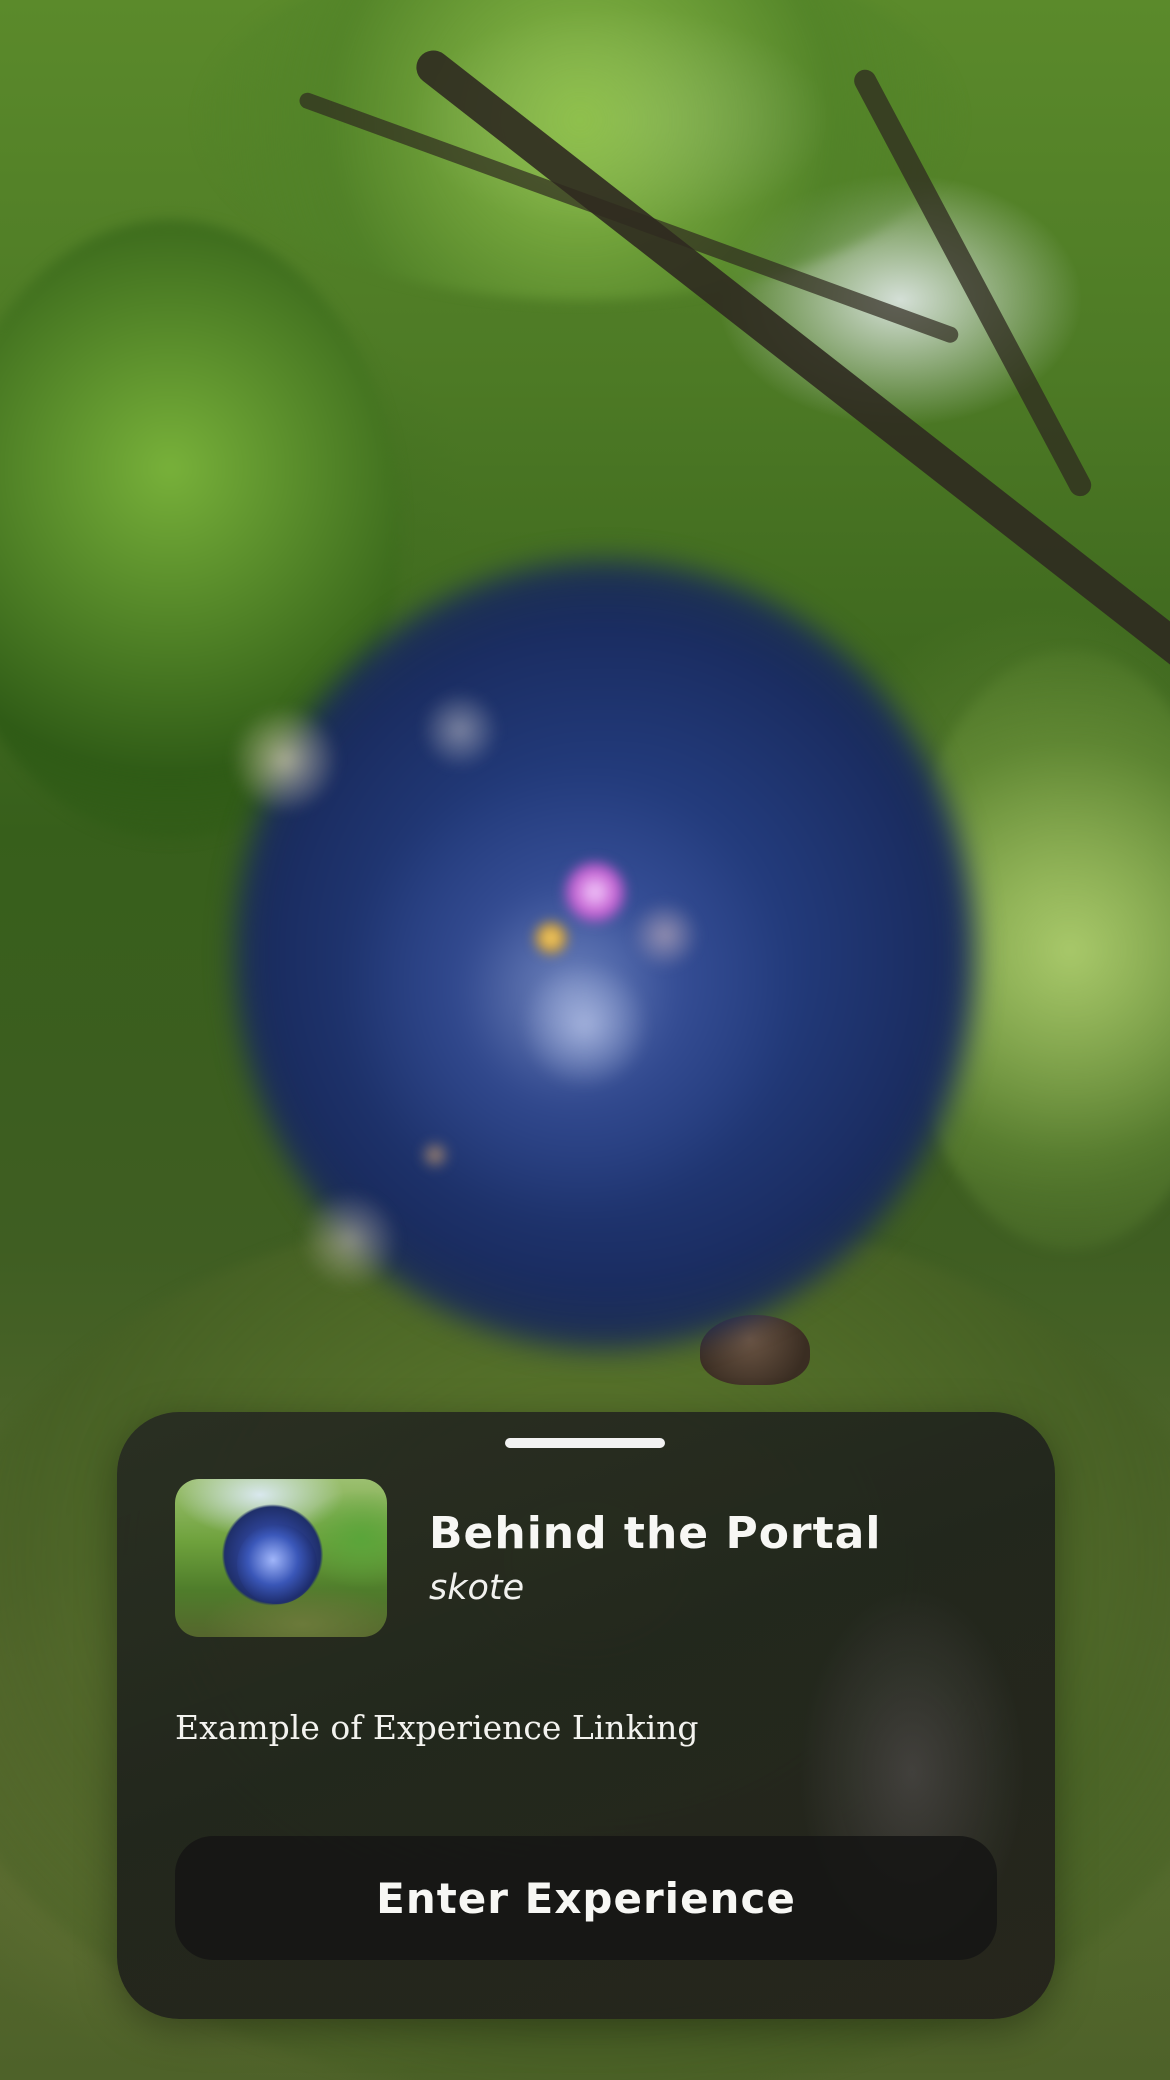 The height and width of the screenshot is (2080, 1170). Describe the element at coordinates (585, 1443) in the screenshot. I see `sheet-grab-handle` at that location.